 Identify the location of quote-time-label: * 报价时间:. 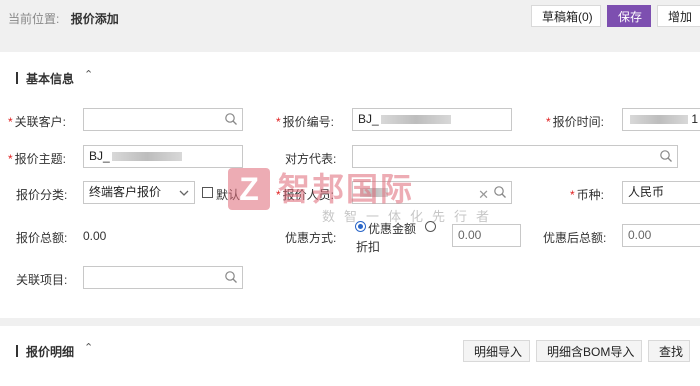
(575, 122).